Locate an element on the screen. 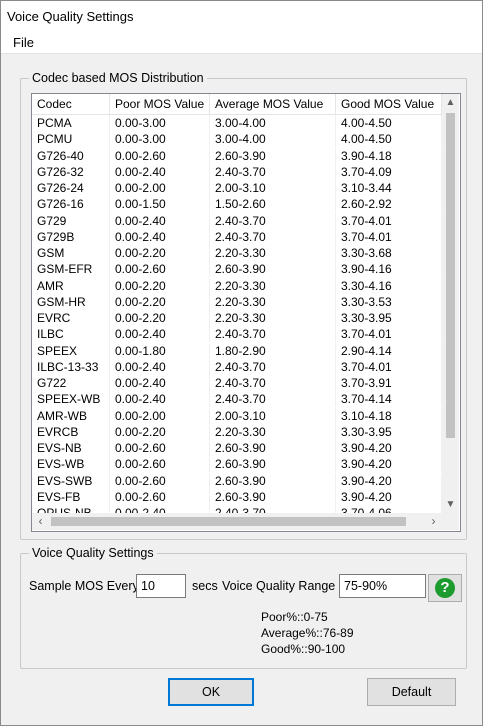  table-row: ILBC 0.00-2.40 2.40-3.70 3.70-4.01 is located at coordinates (237, 334).